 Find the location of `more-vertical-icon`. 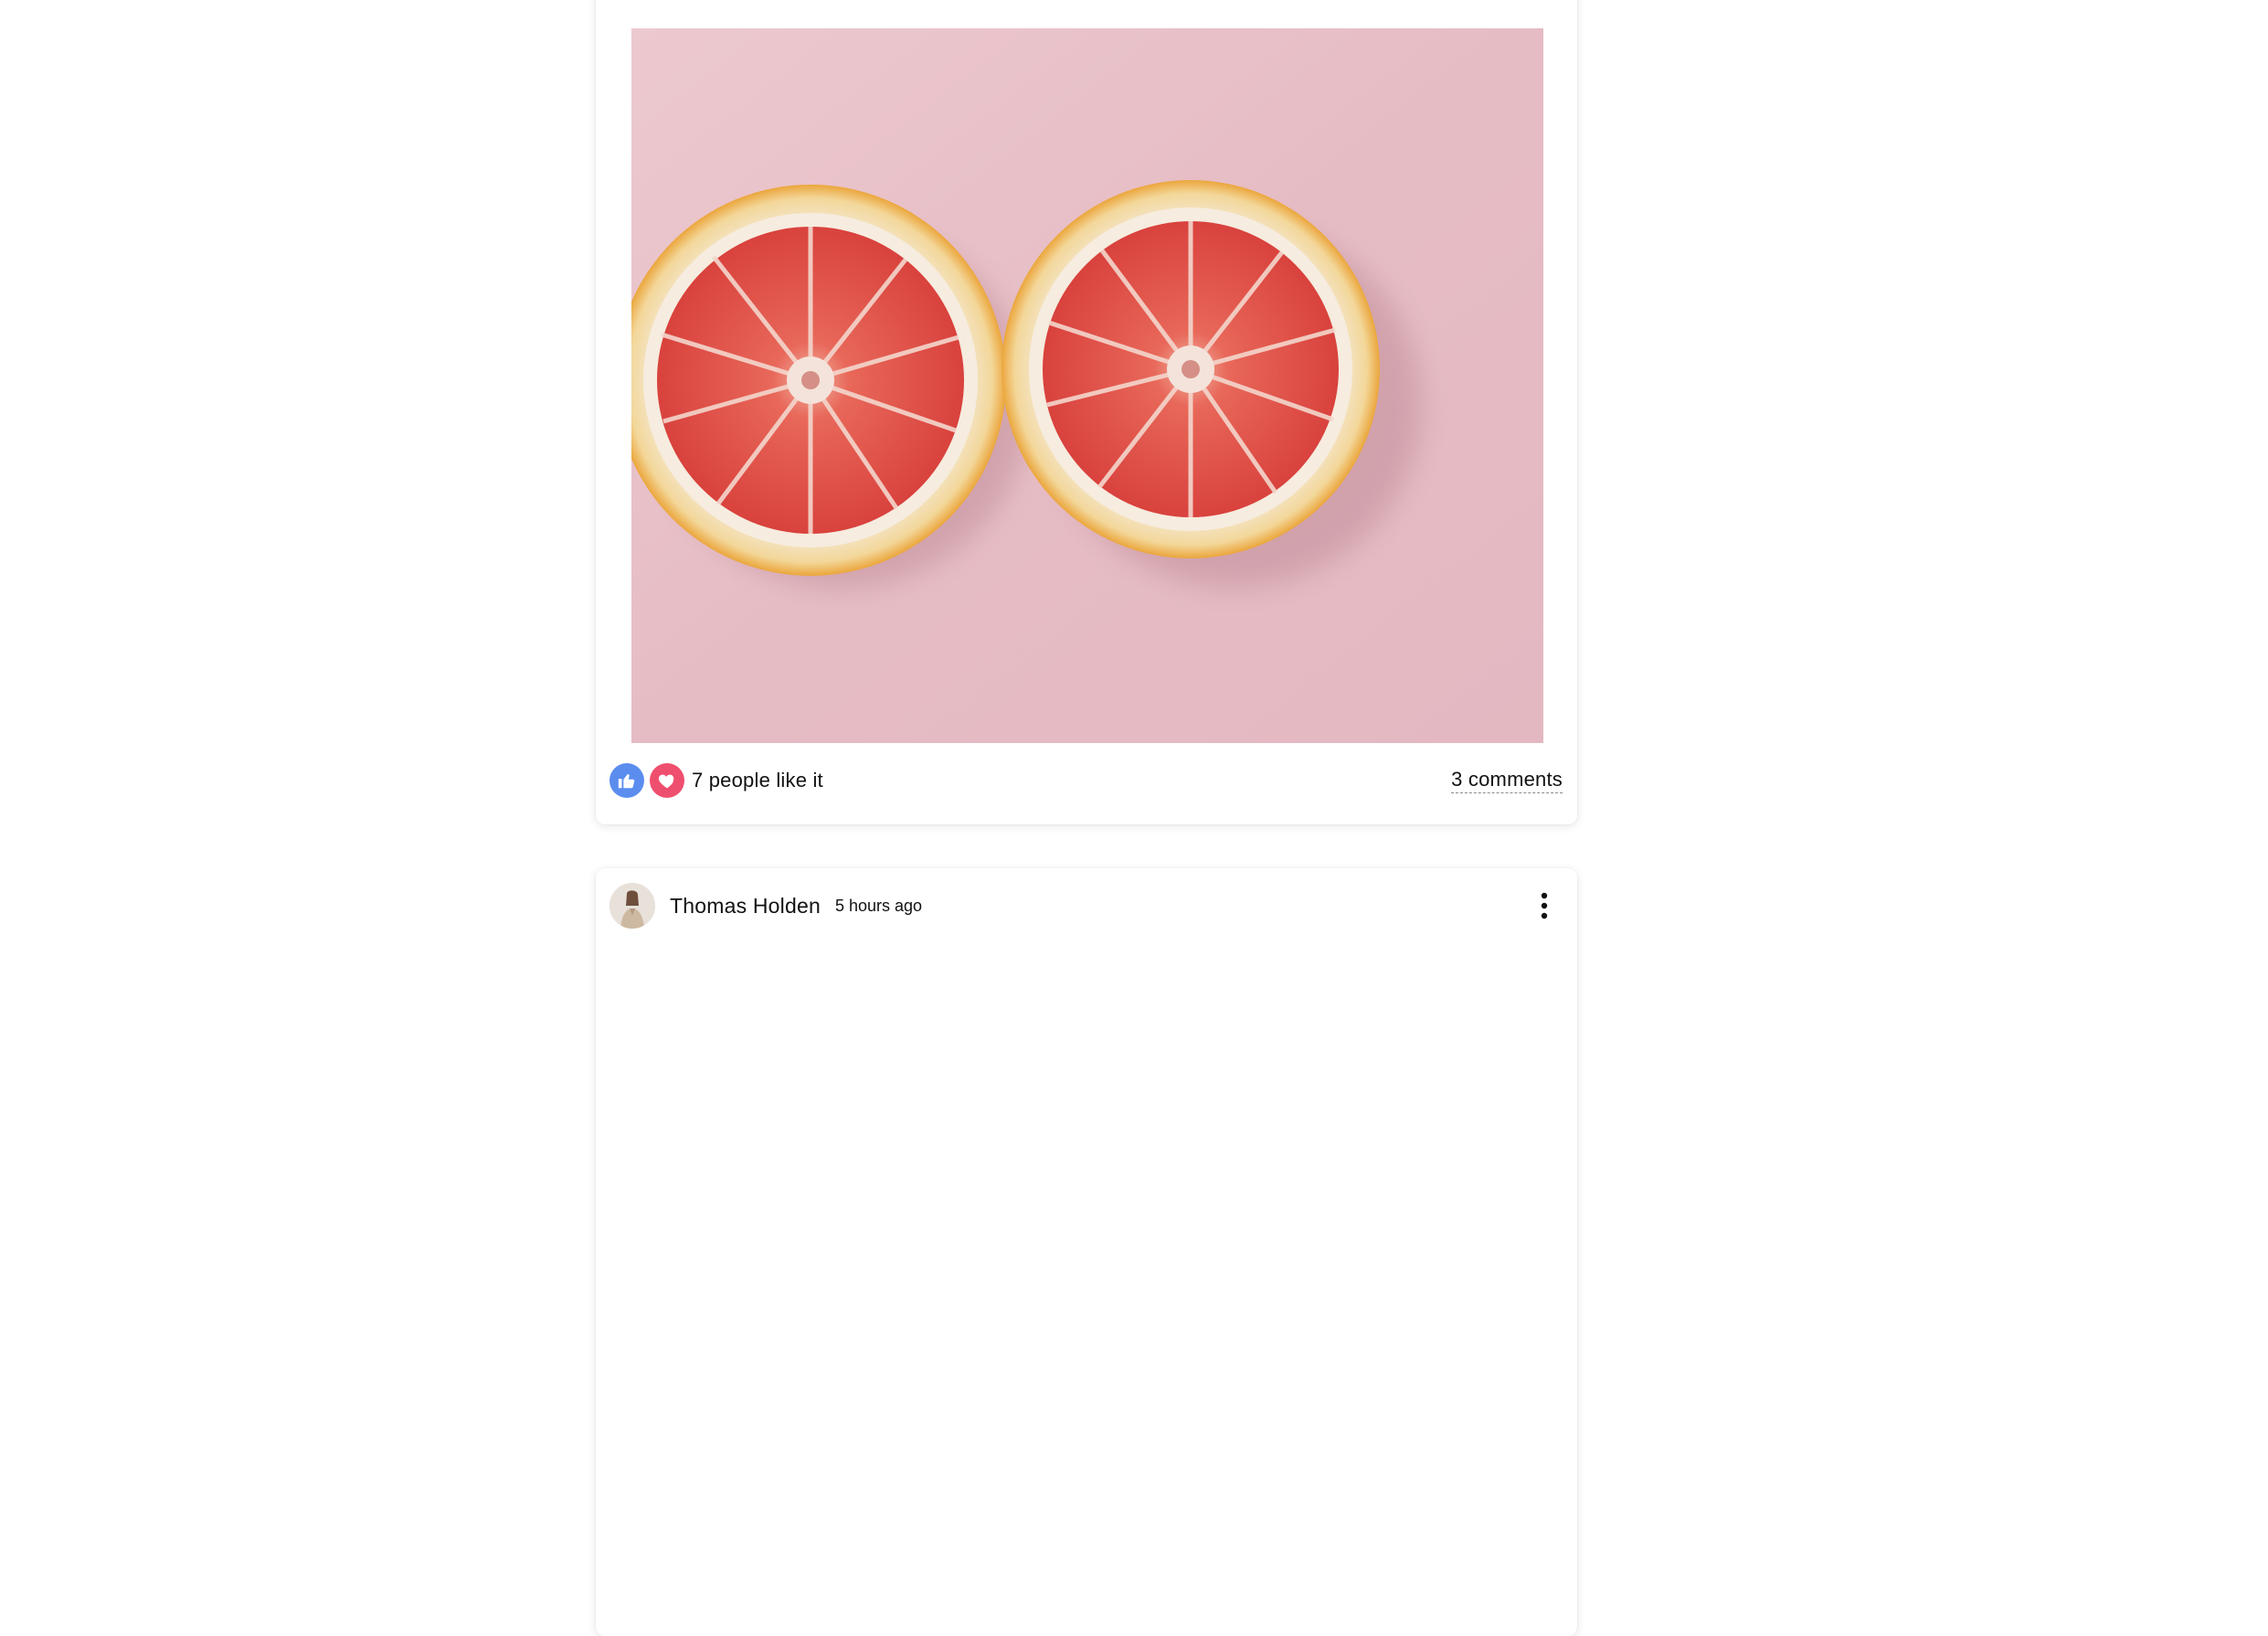

more-vertical-icon is located at coordinates (1544, 905).